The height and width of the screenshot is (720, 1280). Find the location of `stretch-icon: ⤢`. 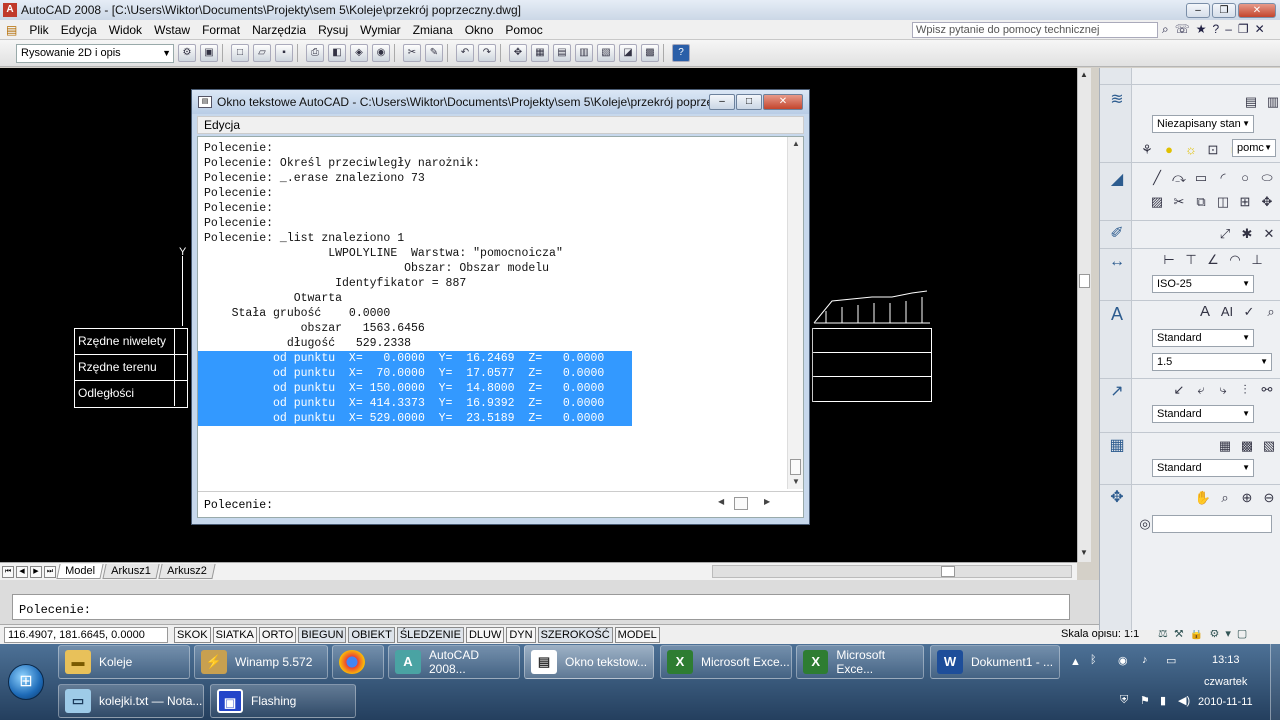

stretch-icon: ⤢ is located at coordinates (1225, 234).